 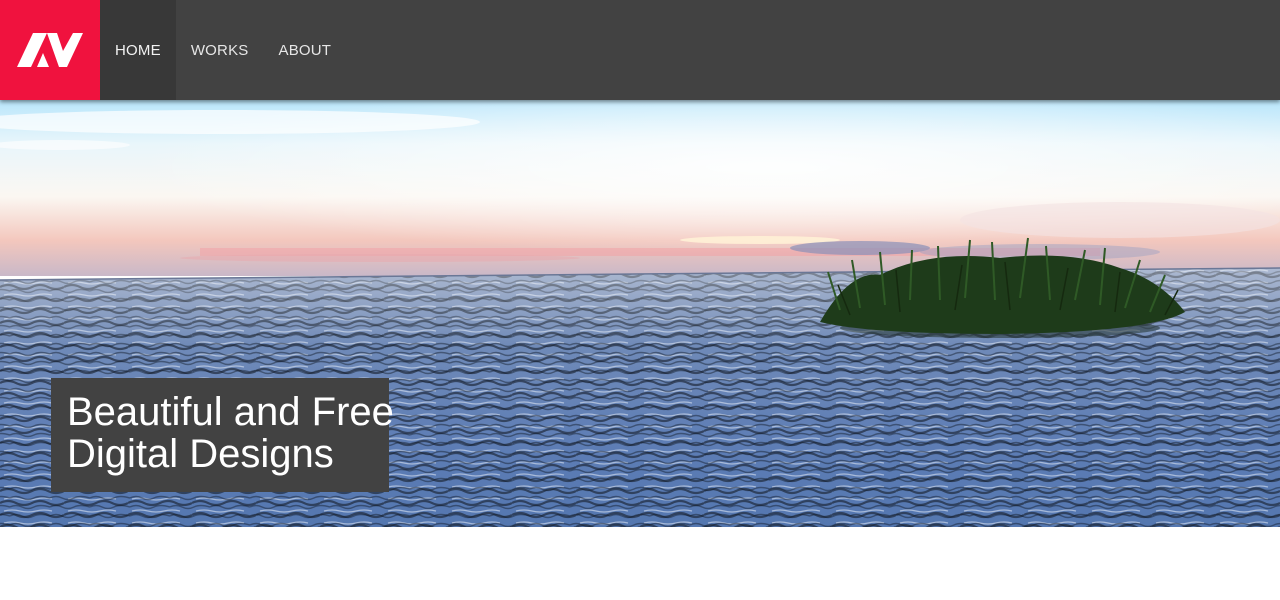 I want to click on hero-caption-line-2: Digital Designs, so click(x=200, y=454).